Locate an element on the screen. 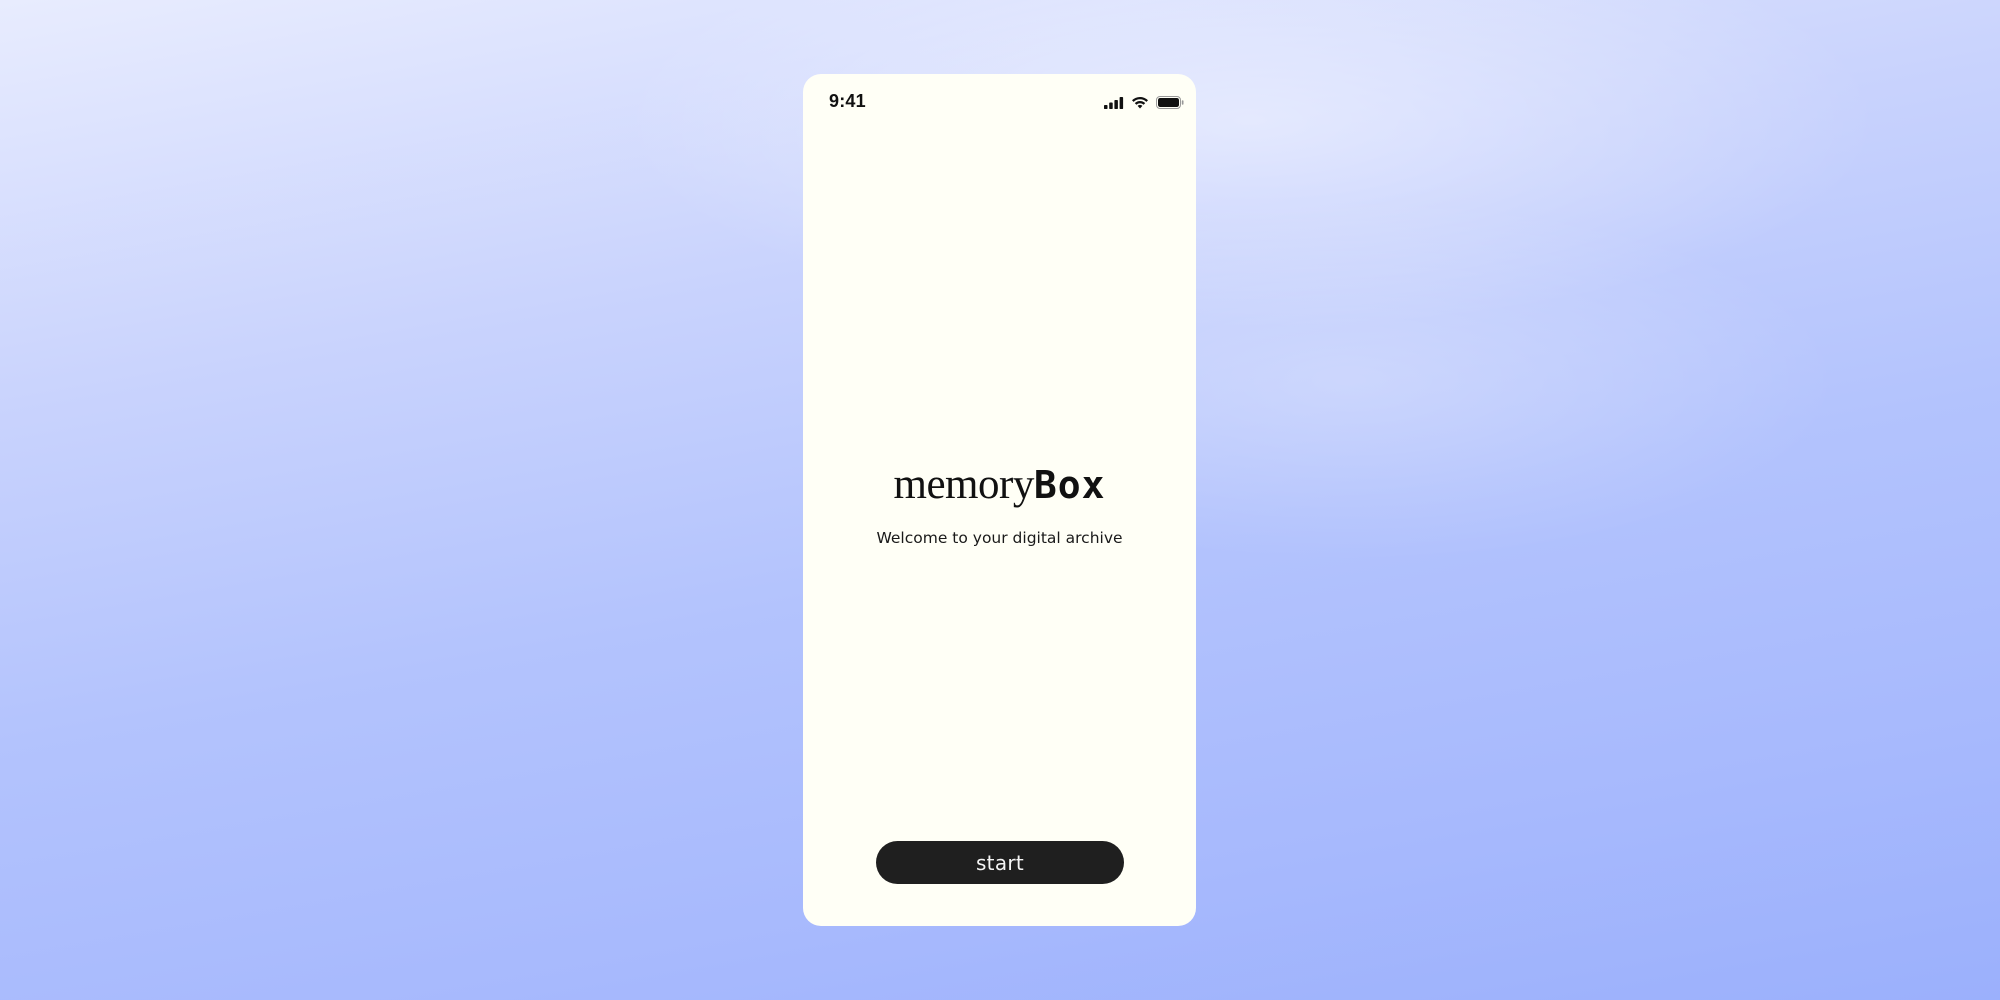 The height and width of the screenshot is (1000, 2000). status-icons is located at coordinates (1144, 102).